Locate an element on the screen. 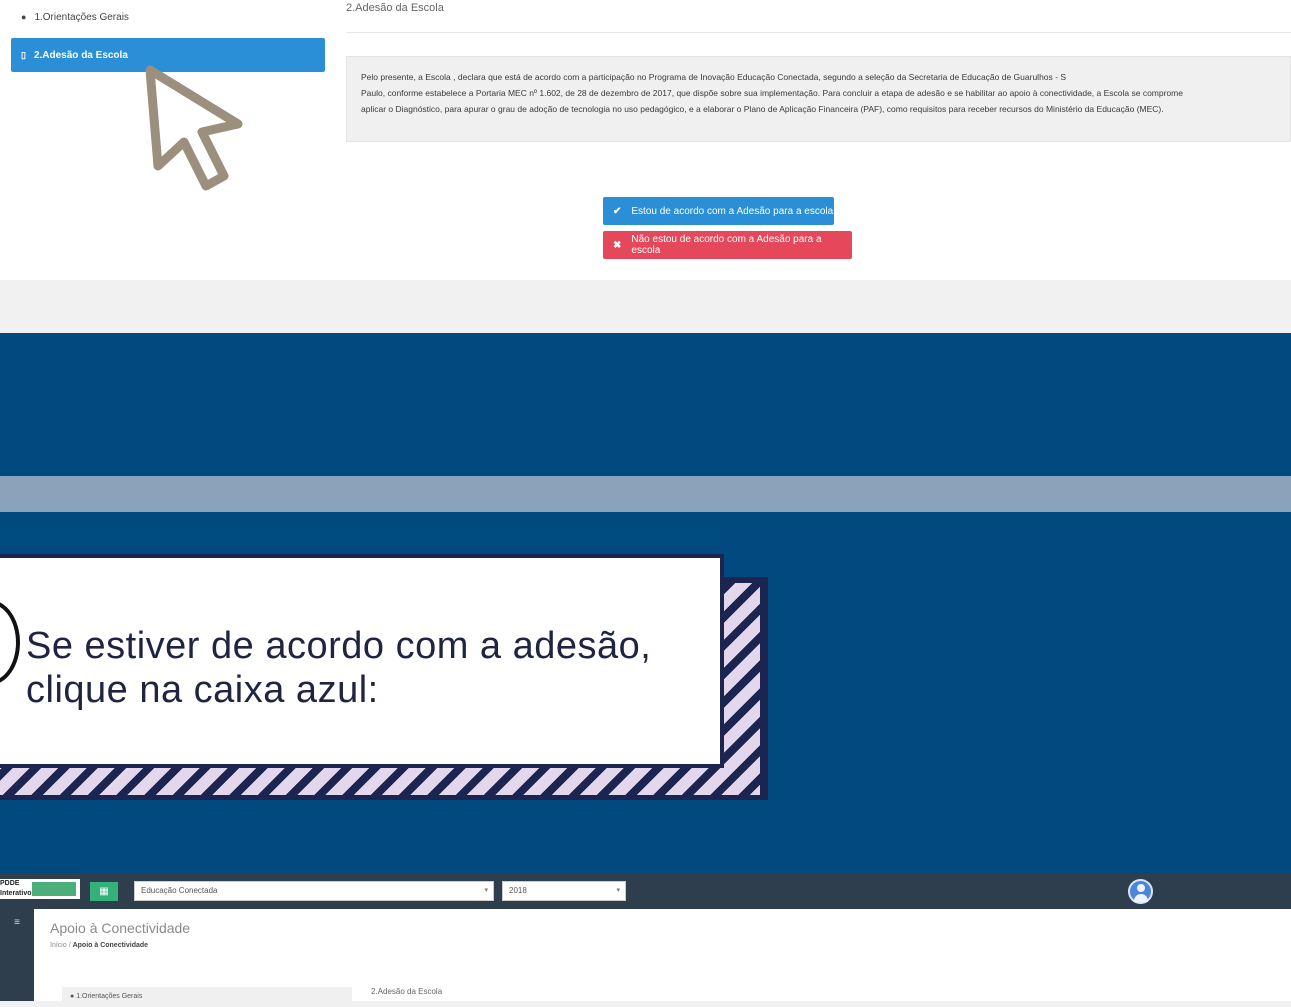 The image size is (1291, 1007). logo-subtext: Interativo is located at coordinates (16, 893).